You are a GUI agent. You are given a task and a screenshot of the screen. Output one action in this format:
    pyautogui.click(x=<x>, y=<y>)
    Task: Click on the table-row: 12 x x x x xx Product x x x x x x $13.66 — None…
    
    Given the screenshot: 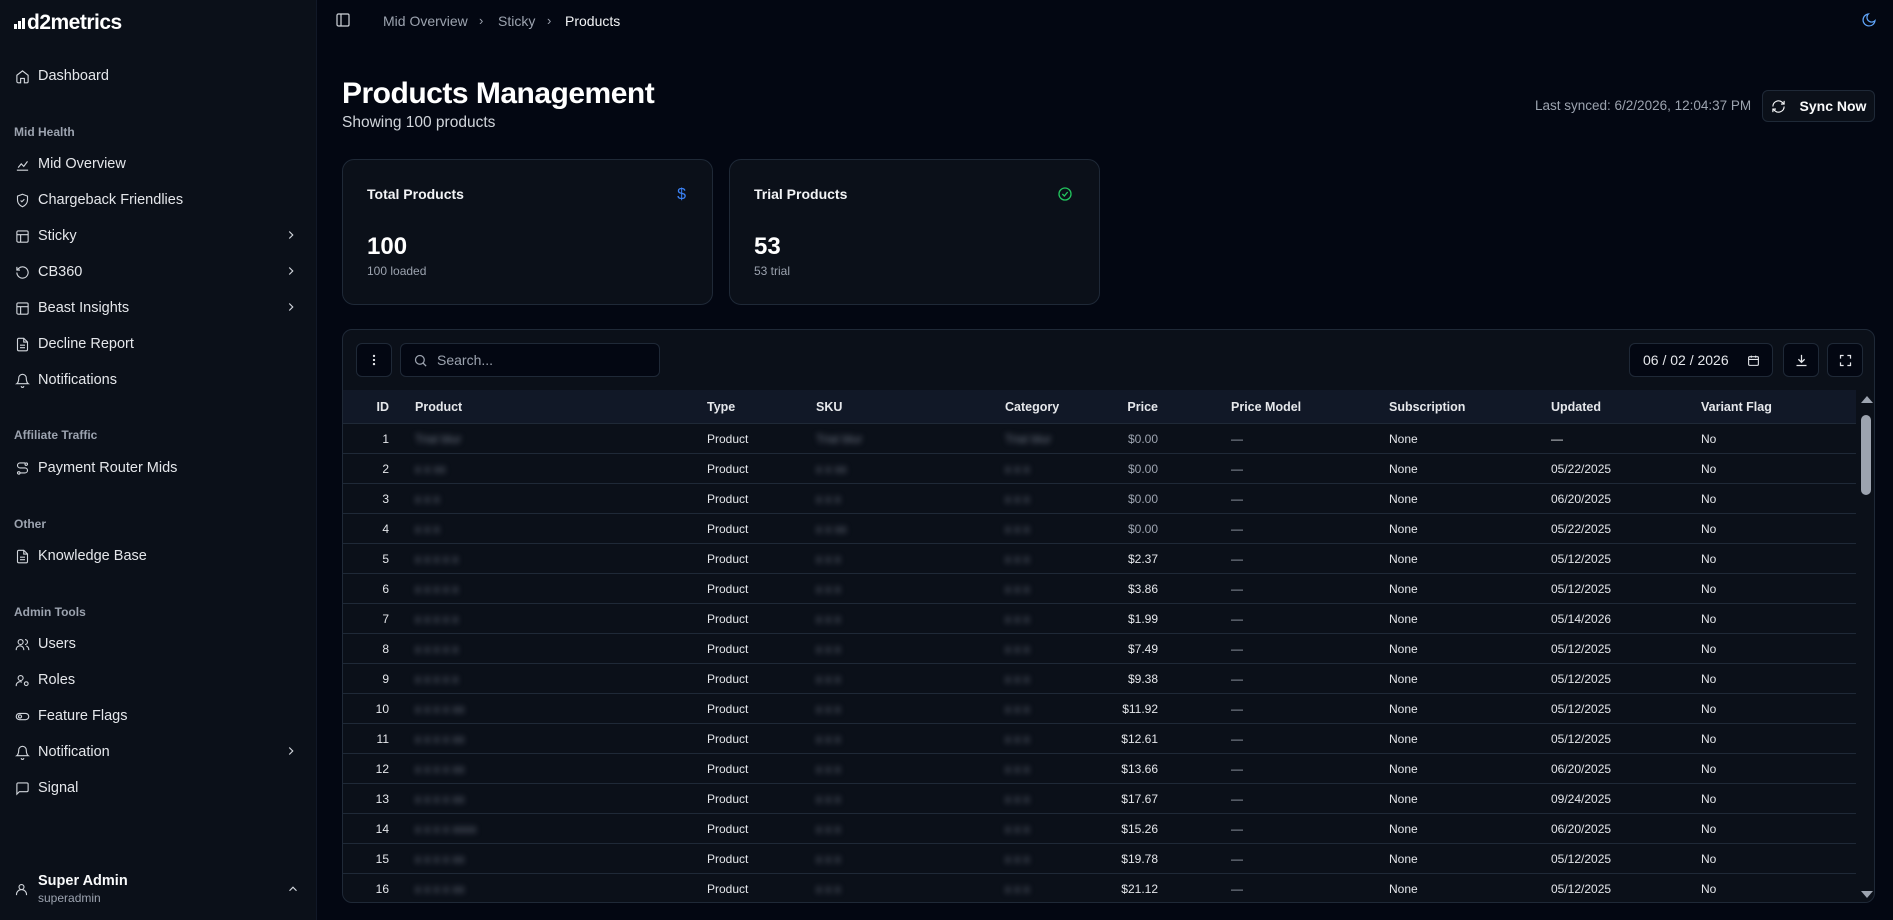 What is the action you would take?
    pyautogui.click(x=1099, y=769)
    